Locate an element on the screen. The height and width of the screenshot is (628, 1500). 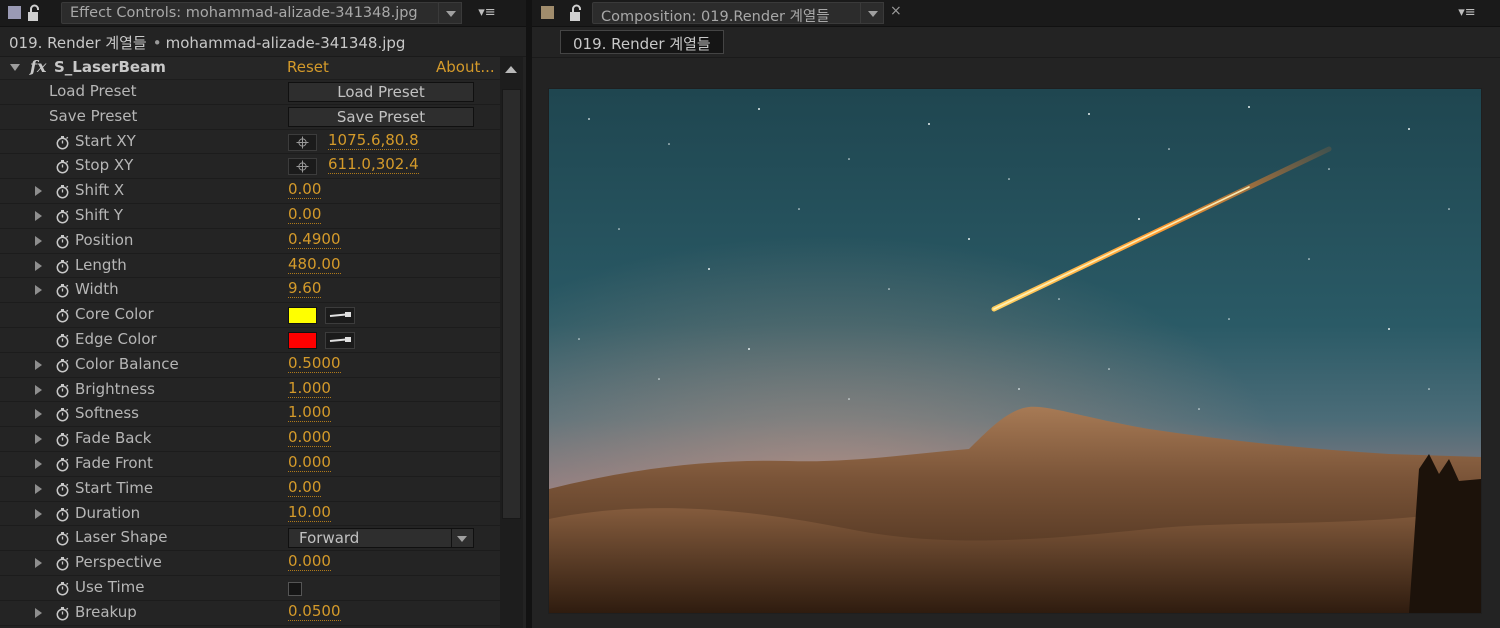
param-value: 0.0500 is located at coordinates (314, 611).